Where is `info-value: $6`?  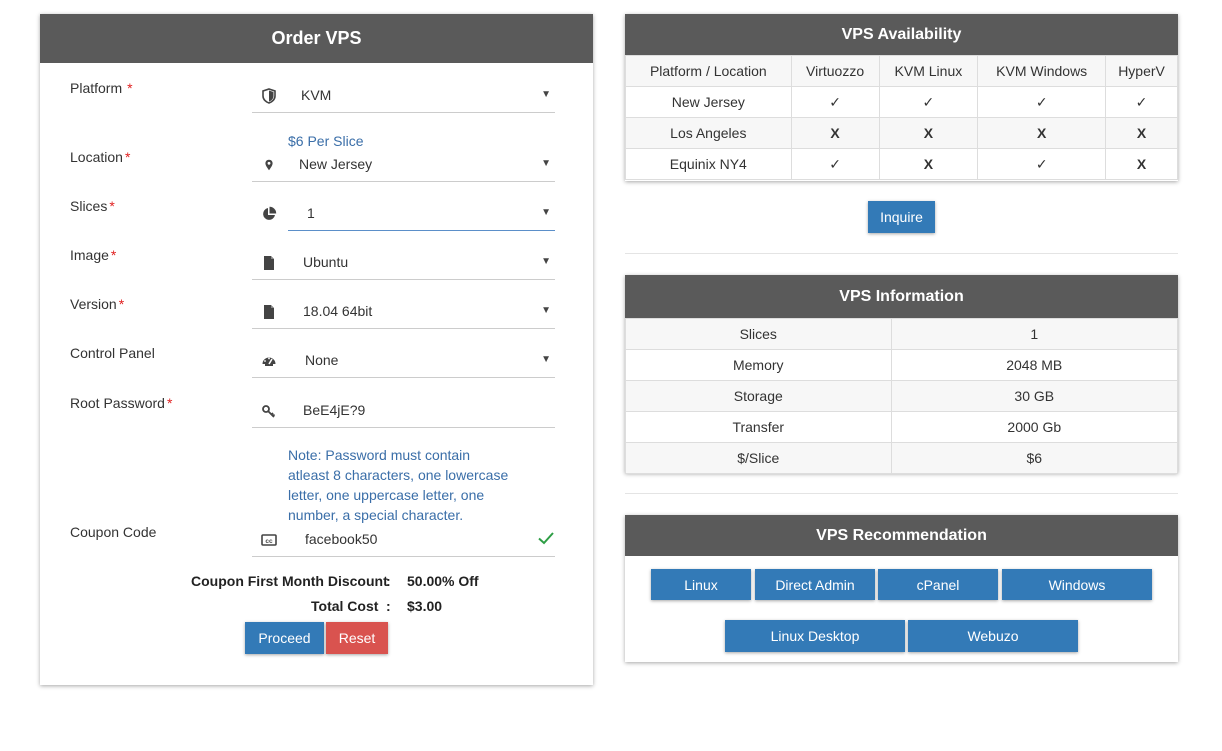 info-value: $6 is located at coordinates (1034, 458).